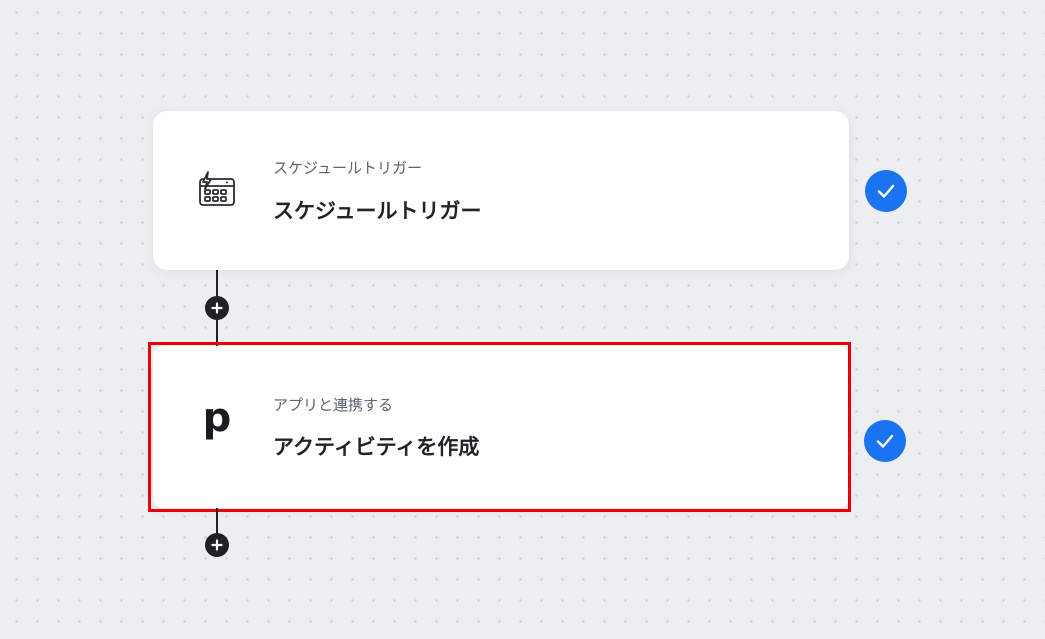 The width and height of the screenshot is (1045, 639). I want to click on step-title: アクティビティを作成, so click(376, 447).